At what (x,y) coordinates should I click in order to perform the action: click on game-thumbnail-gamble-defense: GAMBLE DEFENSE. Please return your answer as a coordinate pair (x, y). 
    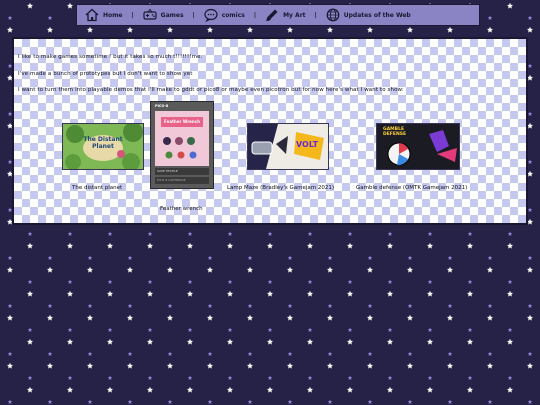
    Looking at the image, I should click on (418, 146).